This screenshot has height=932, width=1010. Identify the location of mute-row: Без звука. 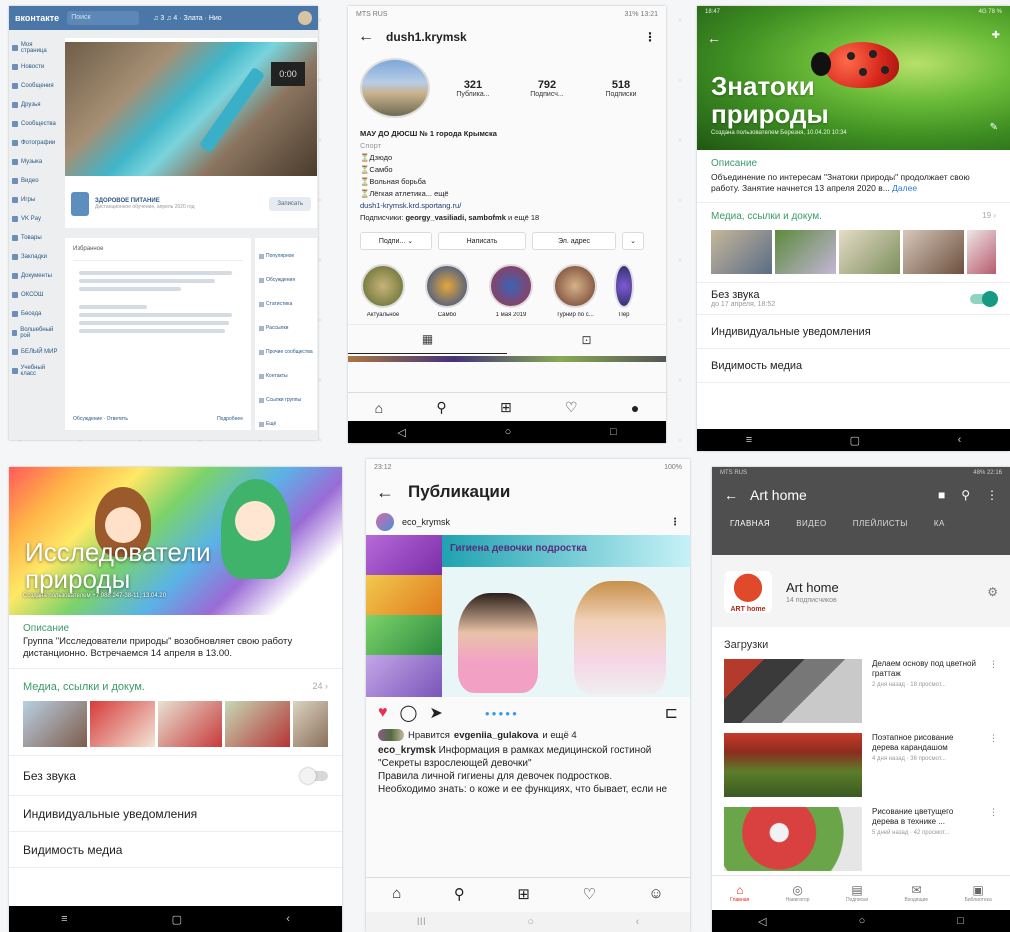
(175, 776).